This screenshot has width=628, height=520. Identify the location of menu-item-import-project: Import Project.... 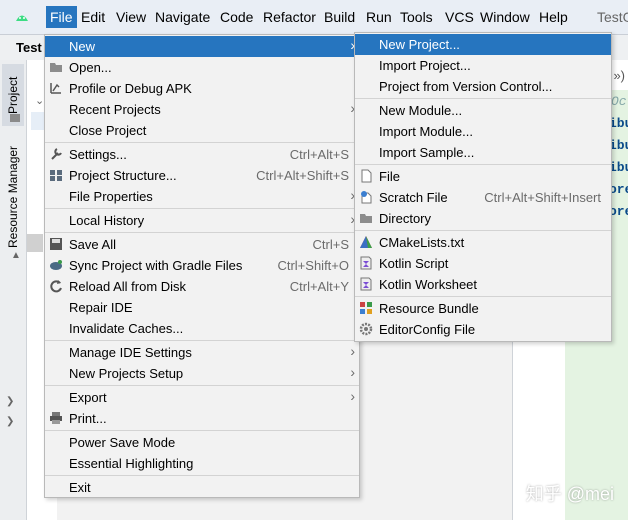
(483, 65).